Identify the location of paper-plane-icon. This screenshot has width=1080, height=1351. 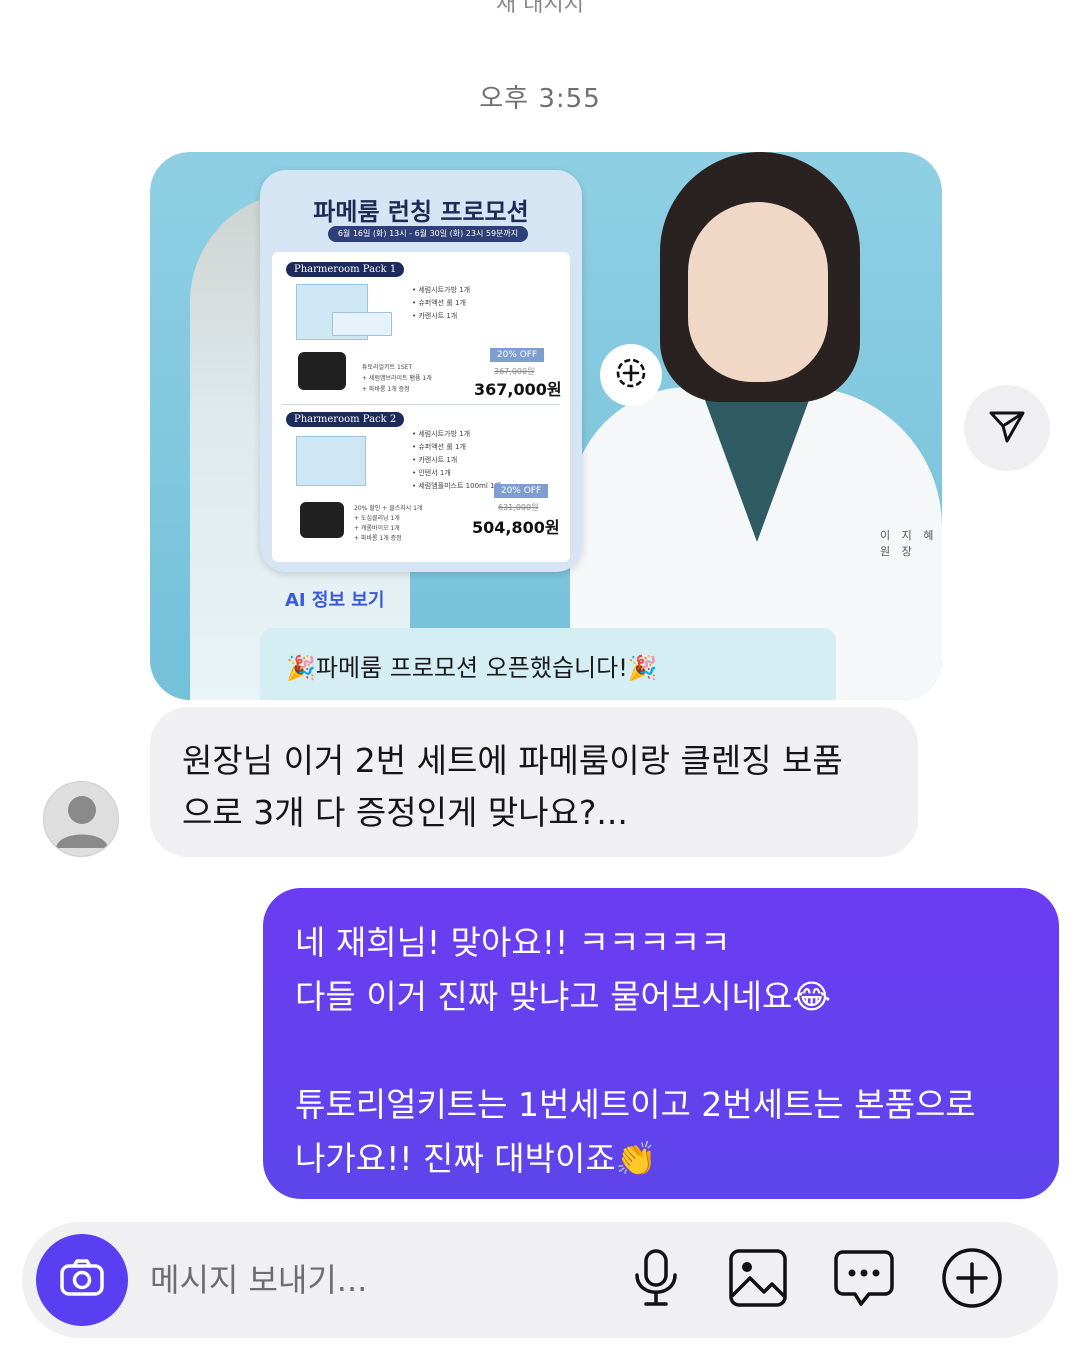
(1007, 428).